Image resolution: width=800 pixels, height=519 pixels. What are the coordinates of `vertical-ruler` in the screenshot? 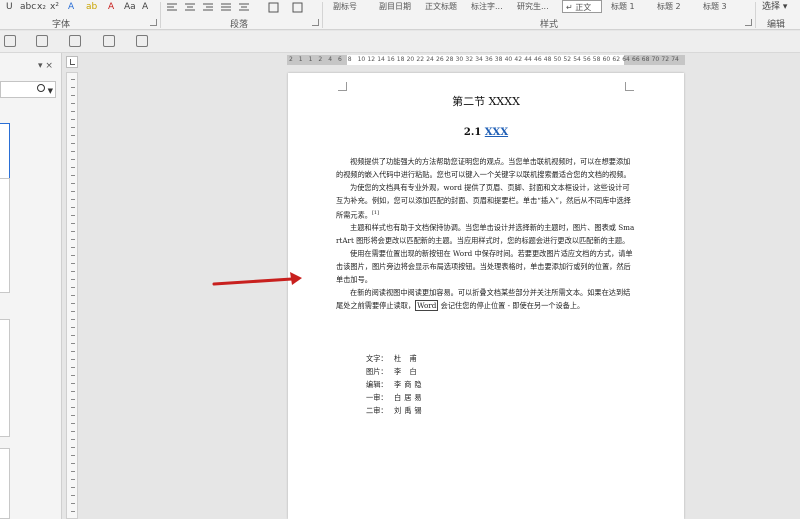 It's located at (72, 295).